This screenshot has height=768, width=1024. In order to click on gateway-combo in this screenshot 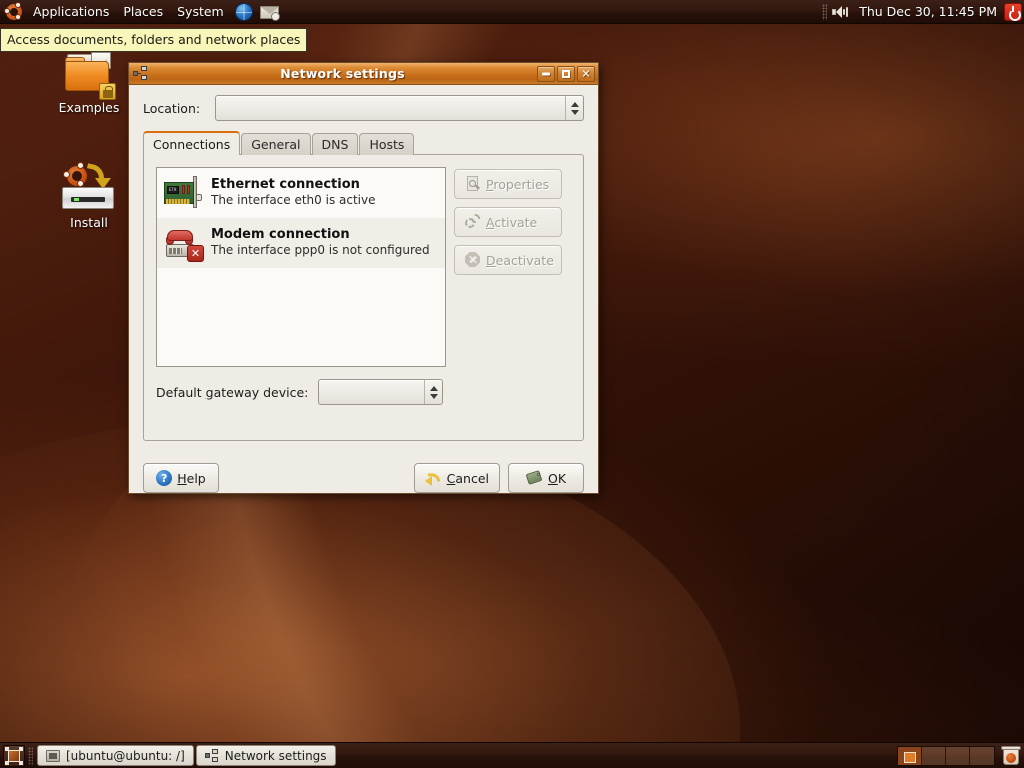, I will do `click(381, 392)`.